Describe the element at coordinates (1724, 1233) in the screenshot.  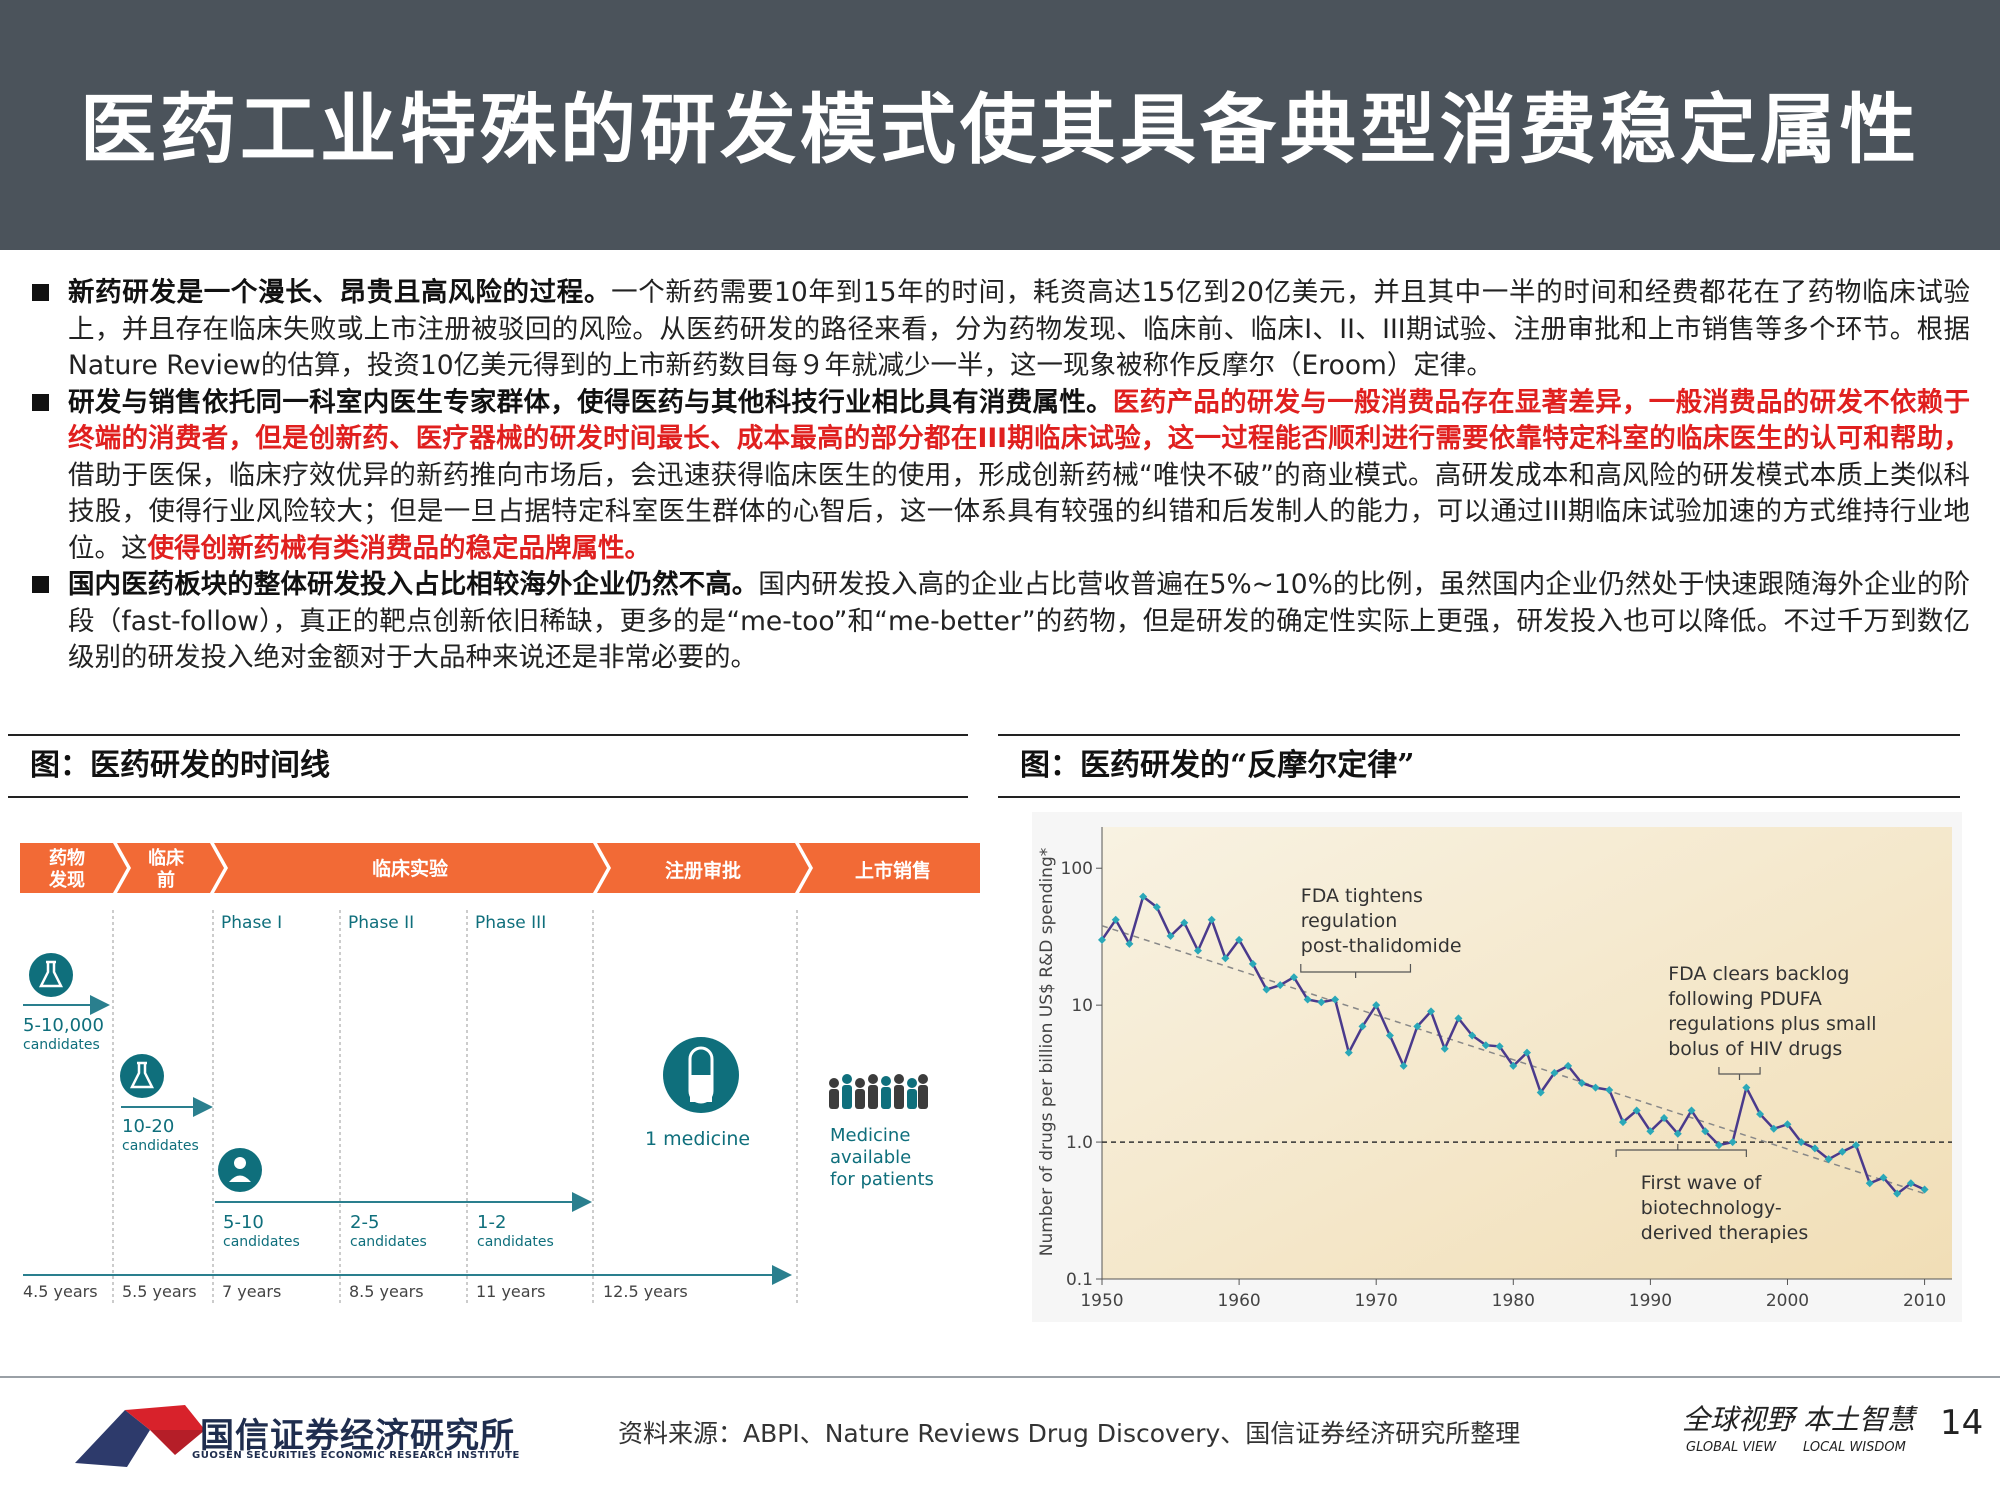
I see `annotation-text: derived therapies` at that location.